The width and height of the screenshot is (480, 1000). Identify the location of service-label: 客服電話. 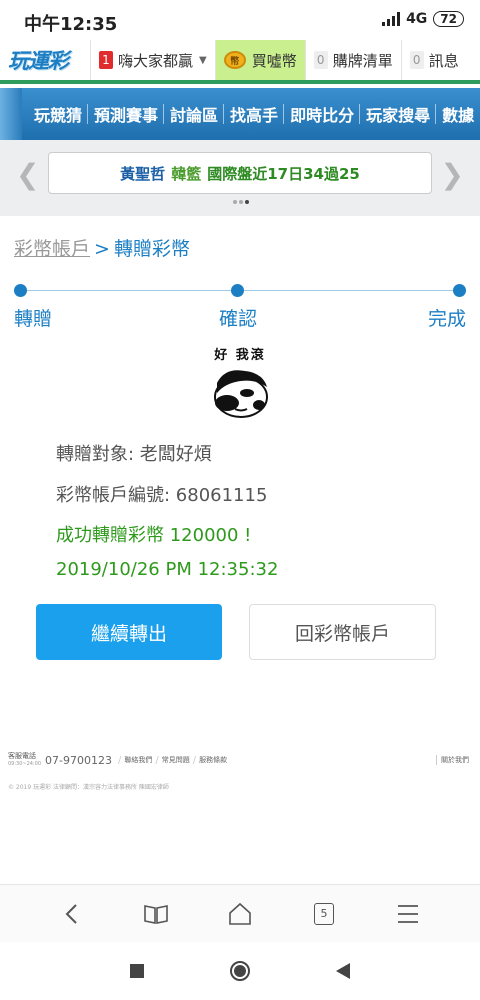
(22, 756).